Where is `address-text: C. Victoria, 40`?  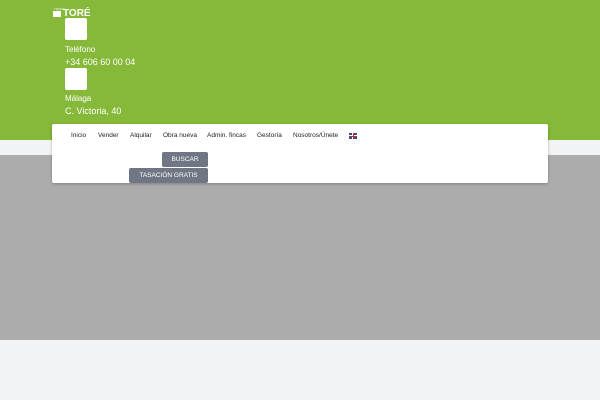
address-text: C. Victoria, 40 is located at coordinates (93, 111).